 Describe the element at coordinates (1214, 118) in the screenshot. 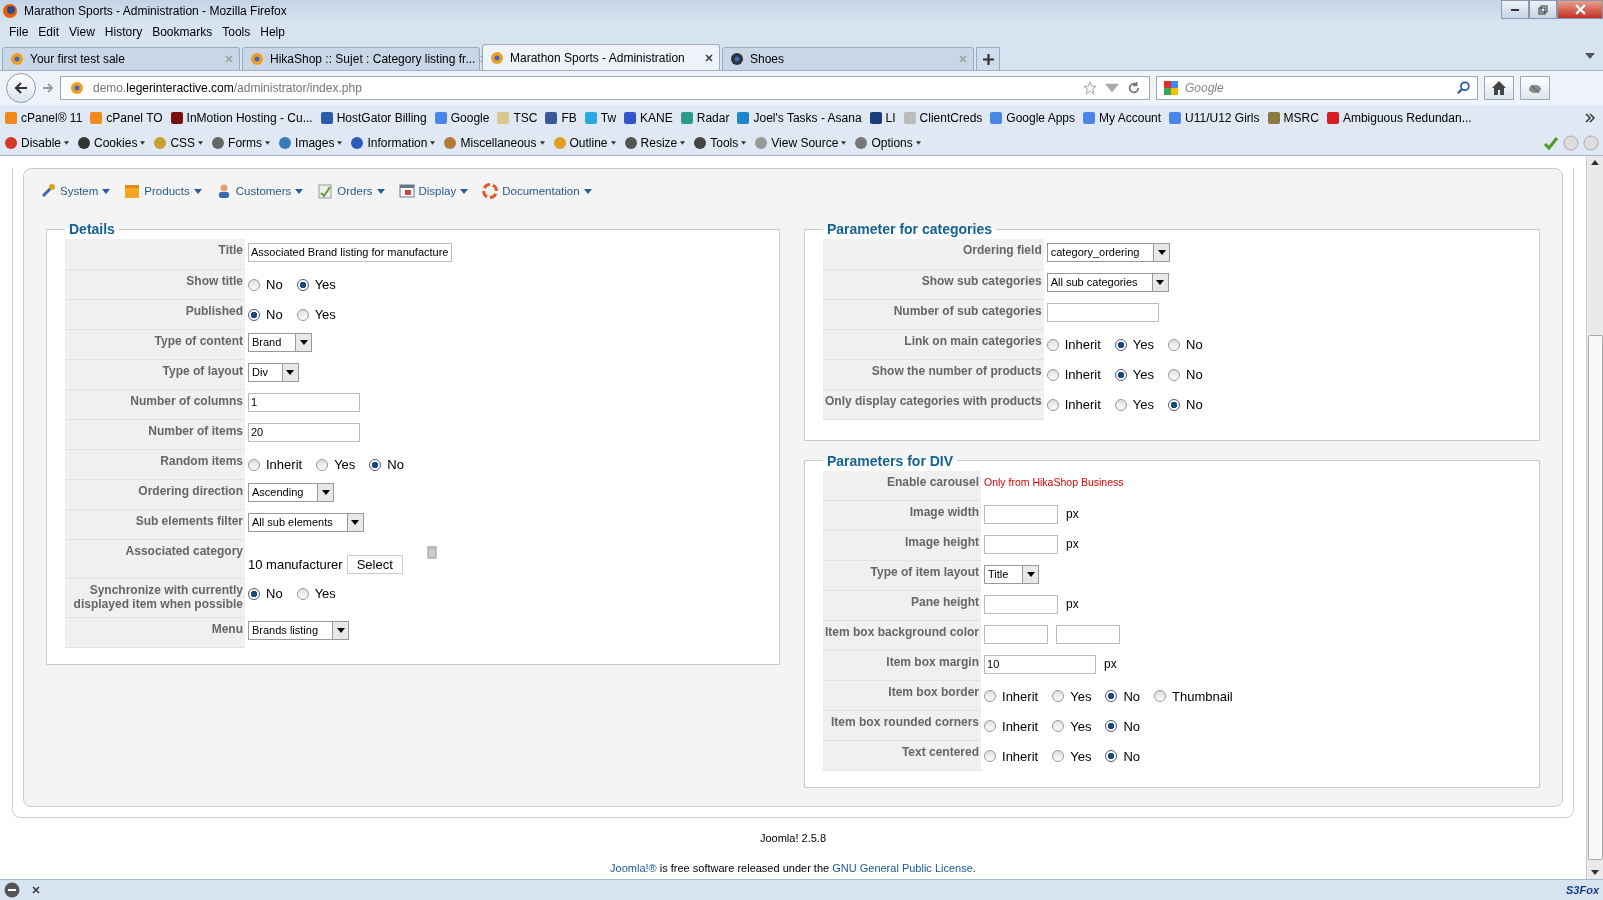

I see `bookmark-link: U11/U12 Girls` at that location.